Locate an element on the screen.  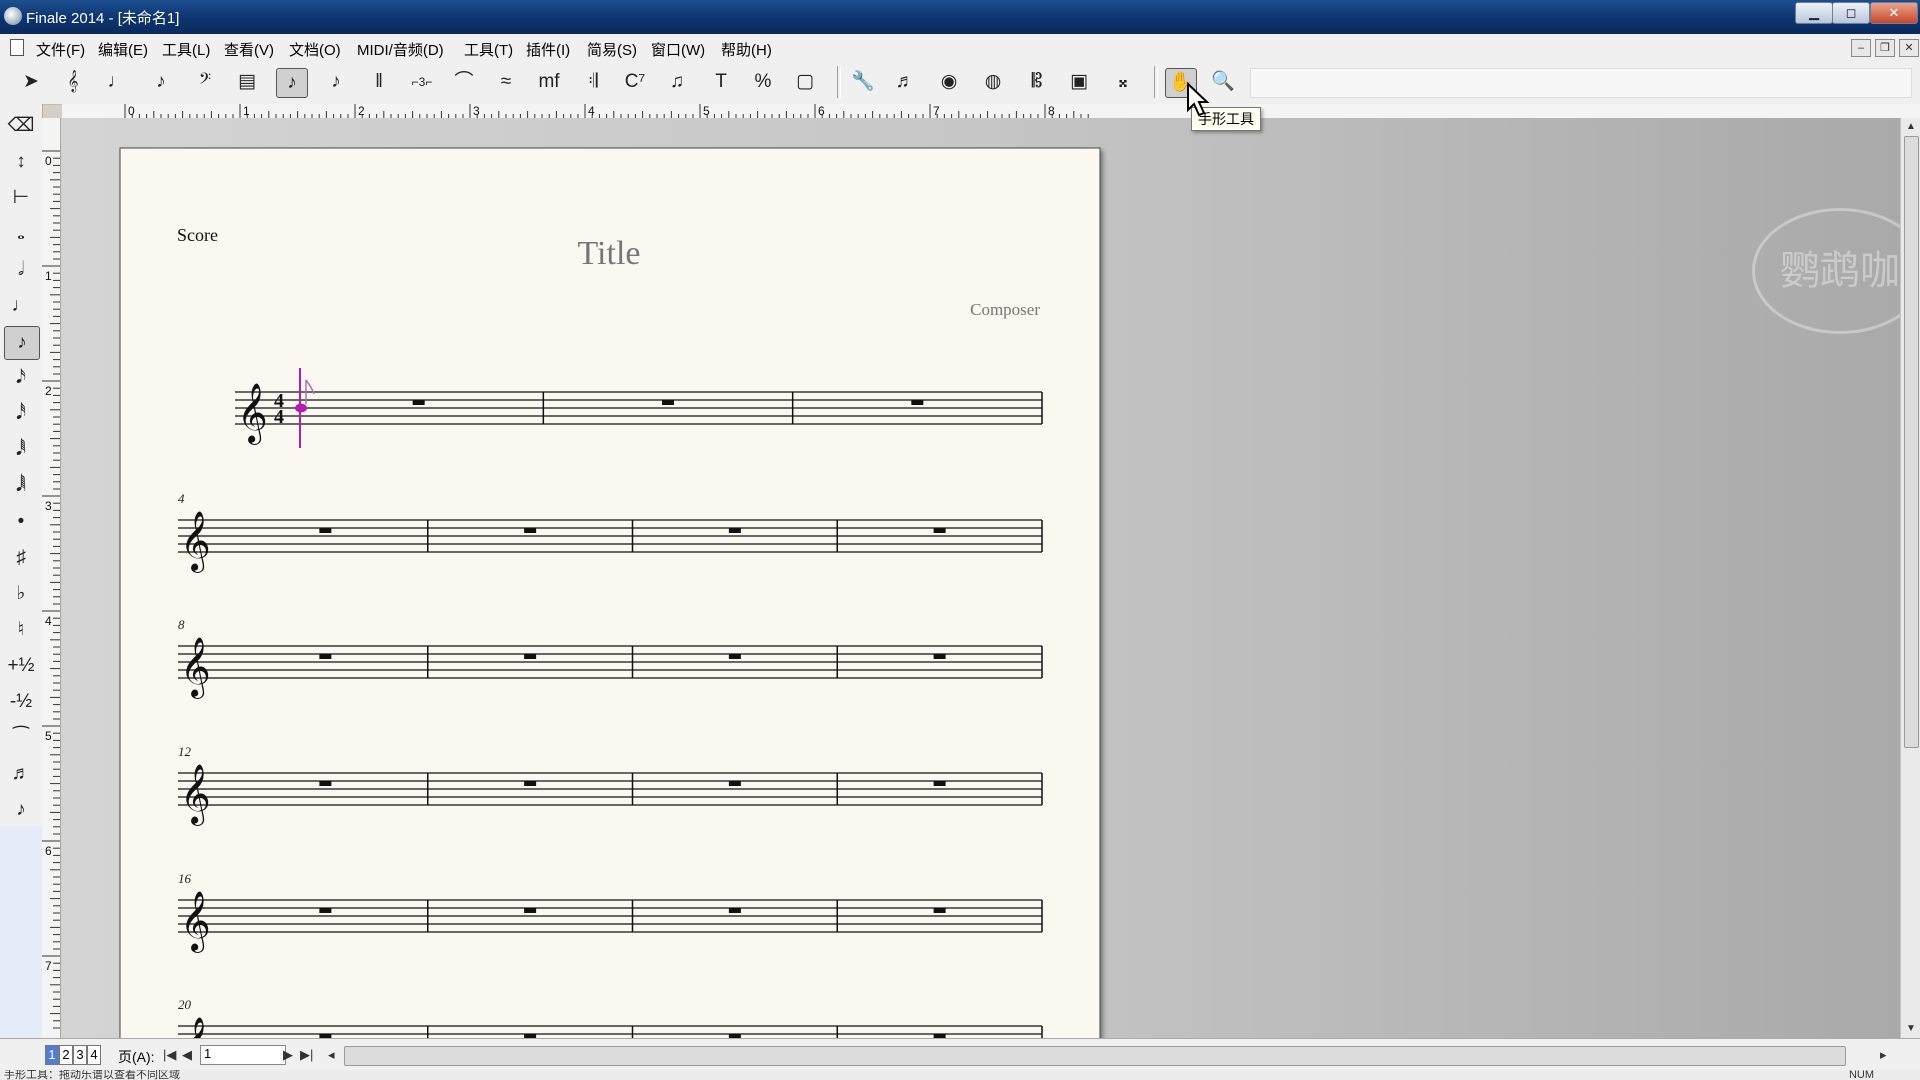
page-tab: 2 is located at coordinates (66, 1055).